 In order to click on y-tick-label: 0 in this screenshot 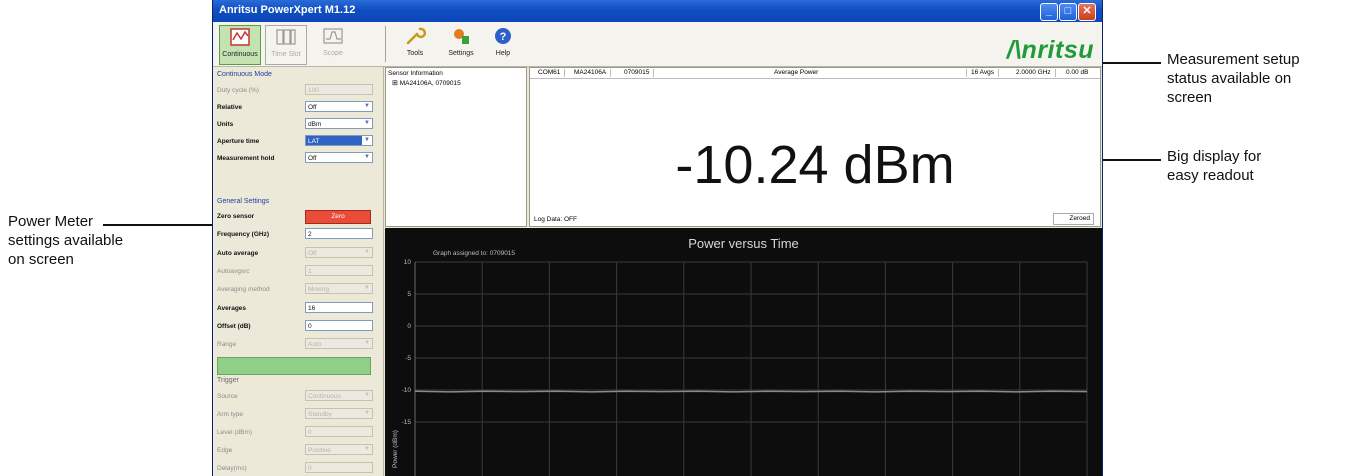, I will do `click(409, 326)`.